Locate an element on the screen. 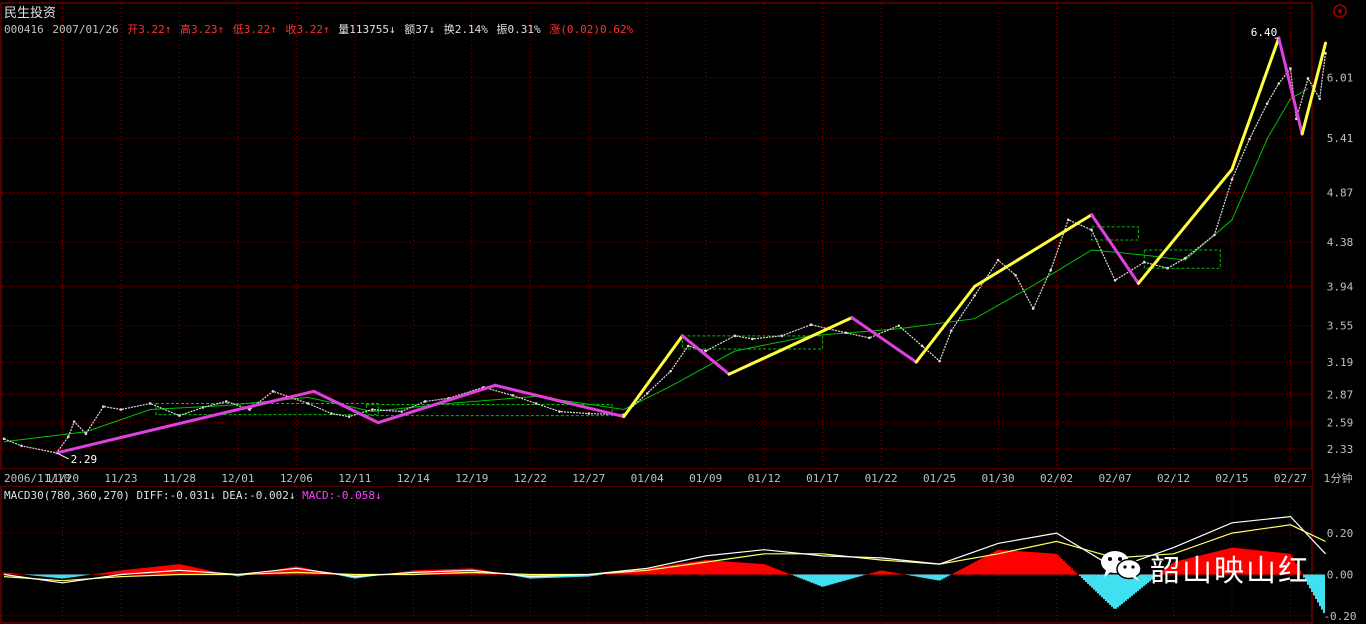  price-tick-label: 4.87 is located at coordinates (1340, 193).